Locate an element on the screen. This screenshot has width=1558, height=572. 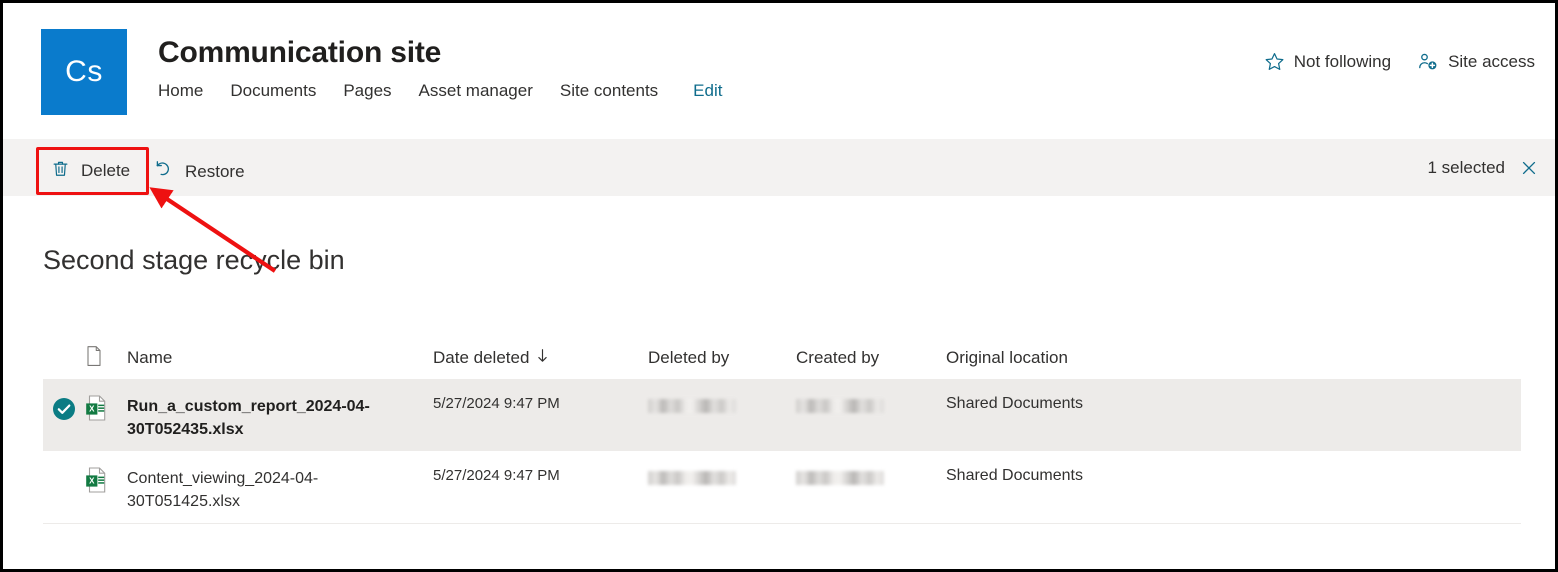
arrow-down-icon is located at coordinates (542, 358).